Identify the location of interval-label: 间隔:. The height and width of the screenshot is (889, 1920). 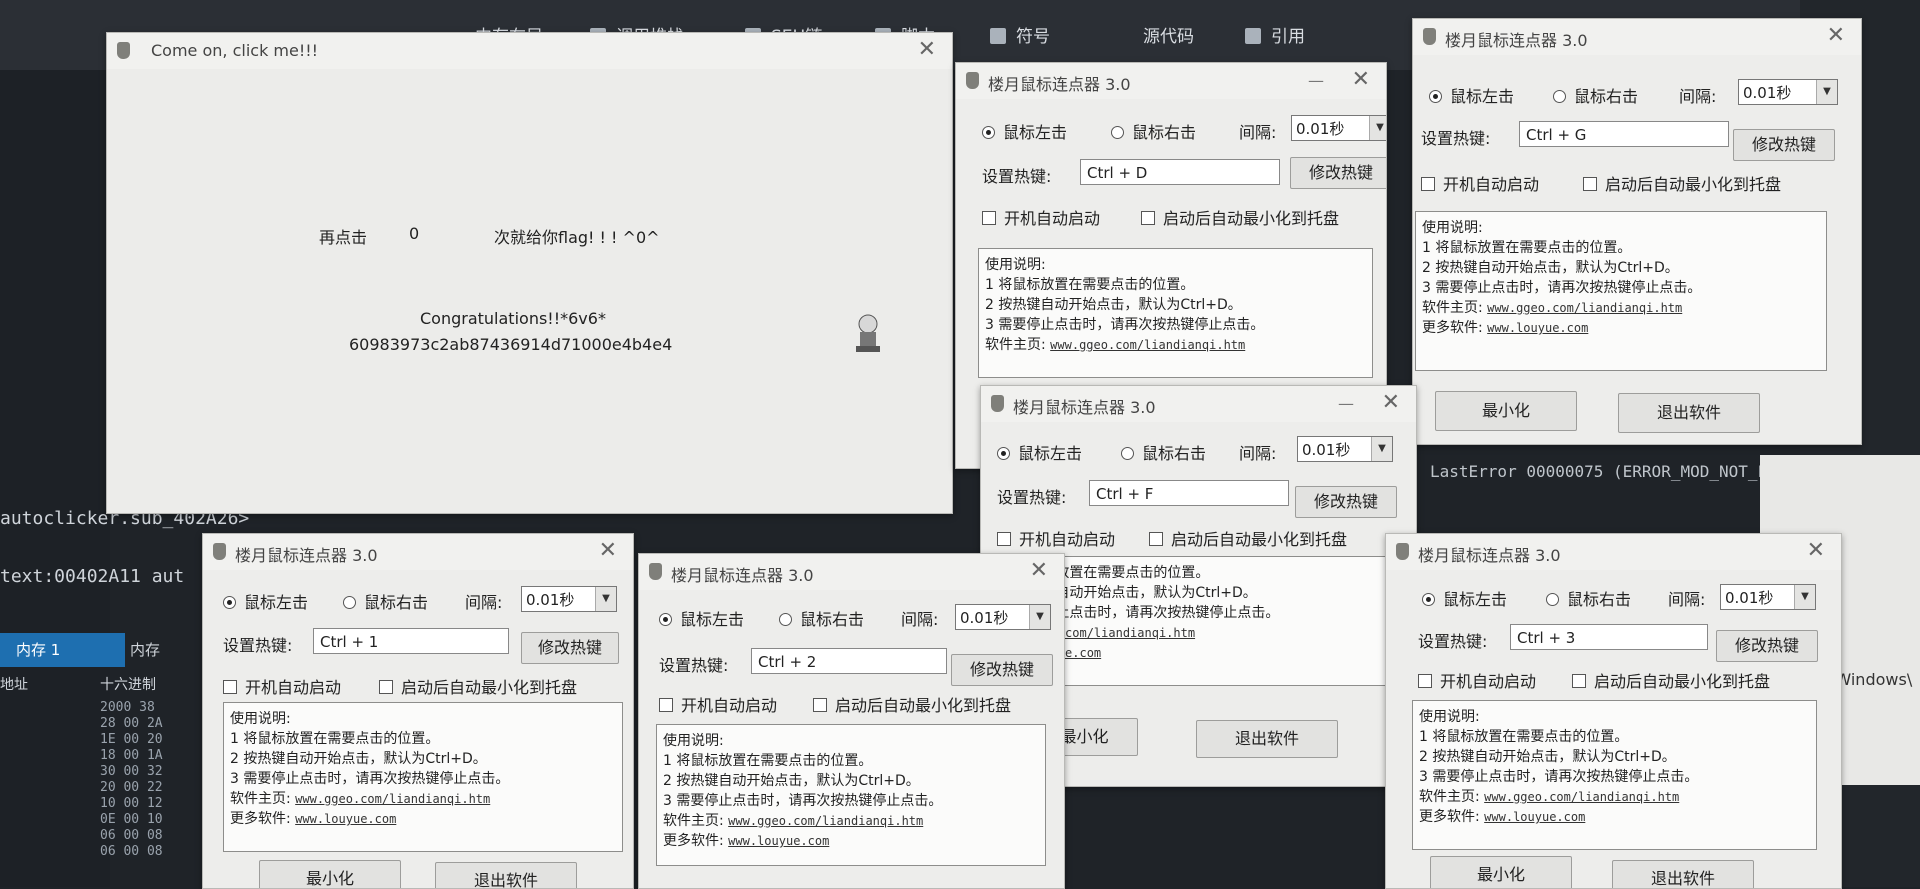
(1258, 453).